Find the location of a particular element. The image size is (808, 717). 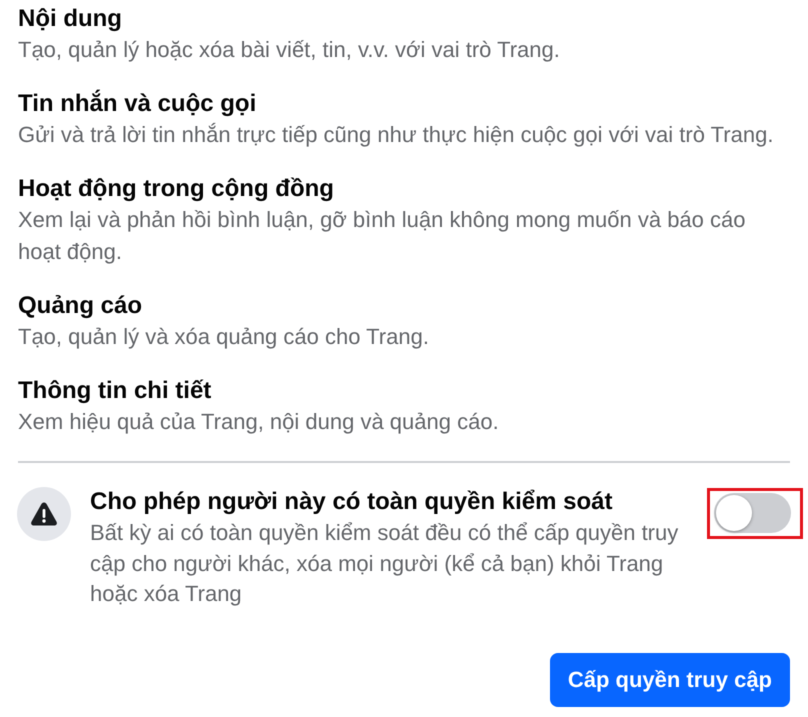

permission-description: Xem hiệu quả của Trang, nội dung và quảng cáo. is located at coordinates (258, 422).